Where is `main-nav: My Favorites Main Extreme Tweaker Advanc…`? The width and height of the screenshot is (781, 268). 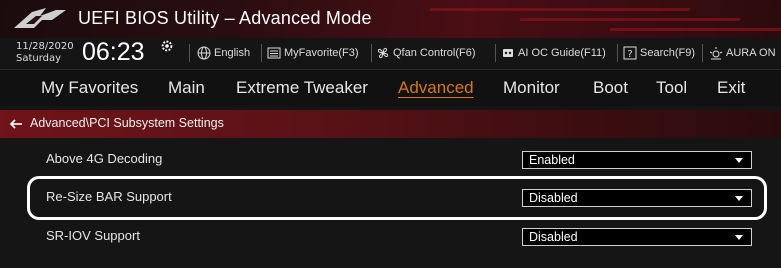 main-nav: My Favorites Main Extreme Tweaker Advanc… is located at coordinates (390, 88).